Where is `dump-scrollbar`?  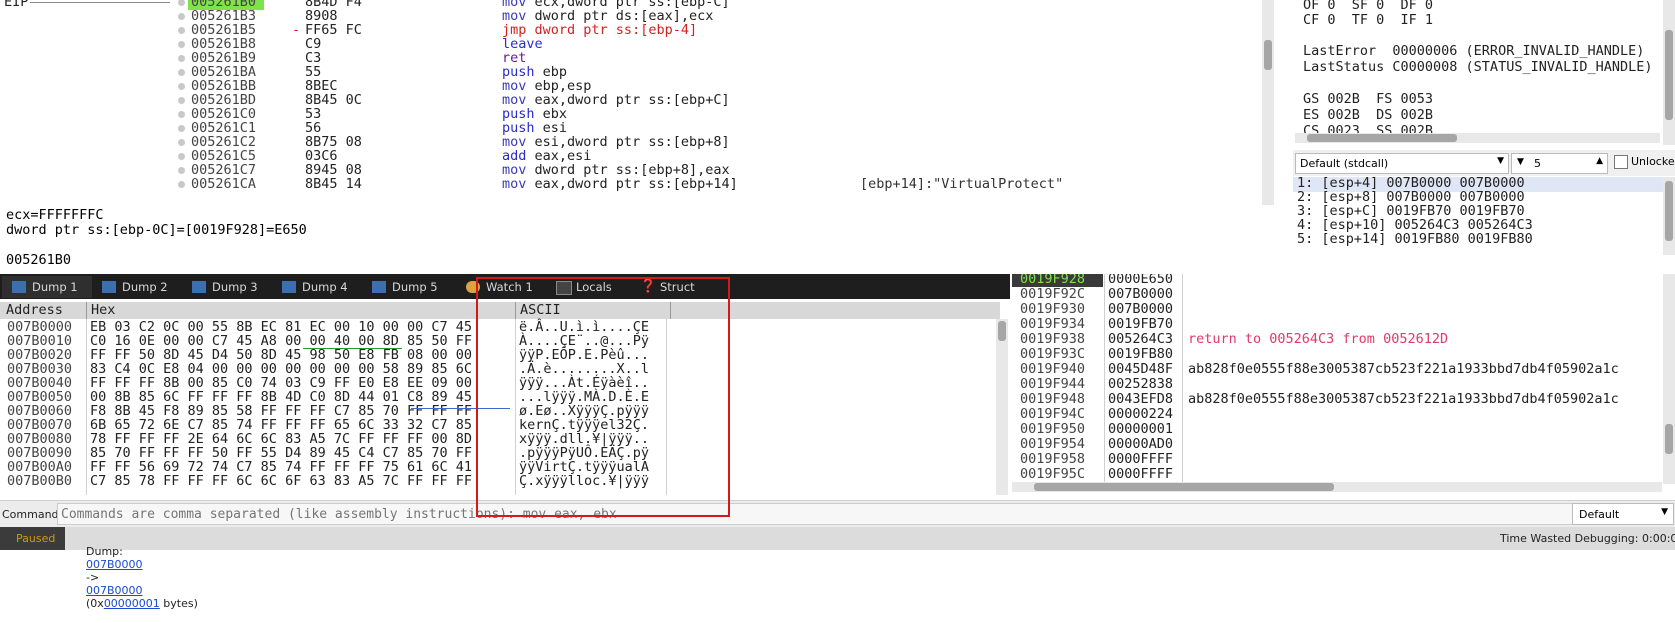 dump-scrollbar is located at coordinates (1002, 407).